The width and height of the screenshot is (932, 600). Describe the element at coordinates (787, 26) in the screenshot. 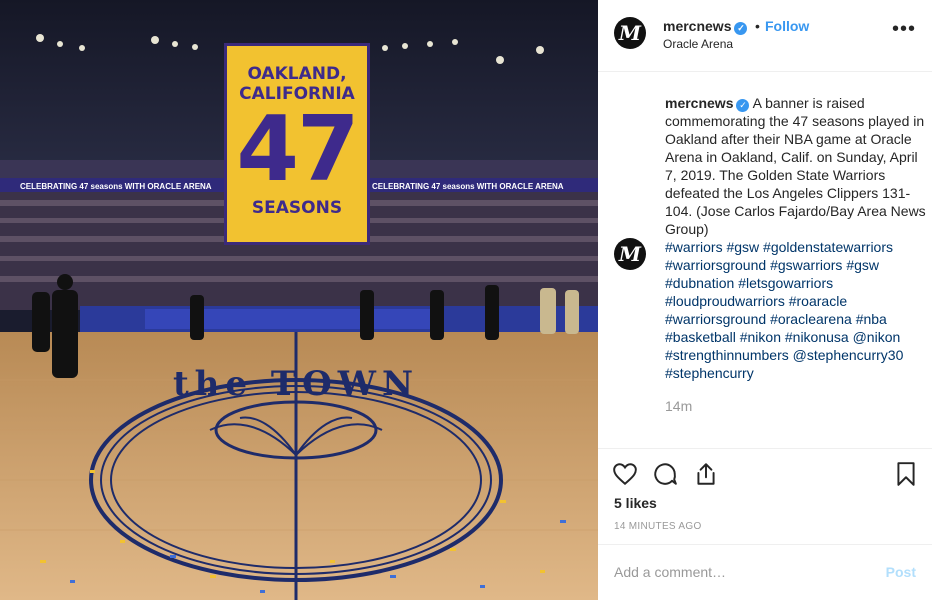

I see `follow-button: Follow` at that location.